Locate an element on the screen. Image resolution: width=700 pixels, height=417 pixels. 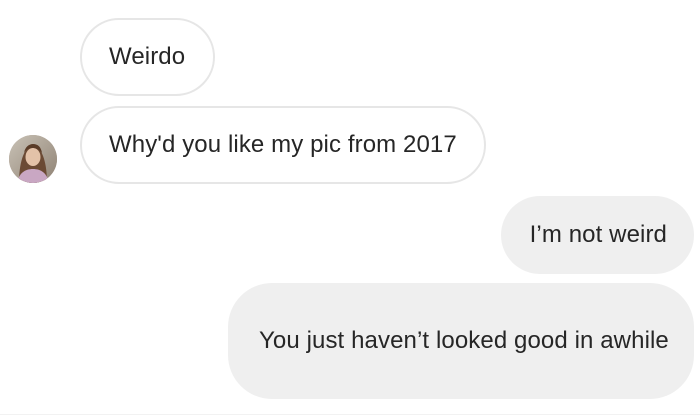
message-text: I’m not weird is located at coordinates (598, 234).